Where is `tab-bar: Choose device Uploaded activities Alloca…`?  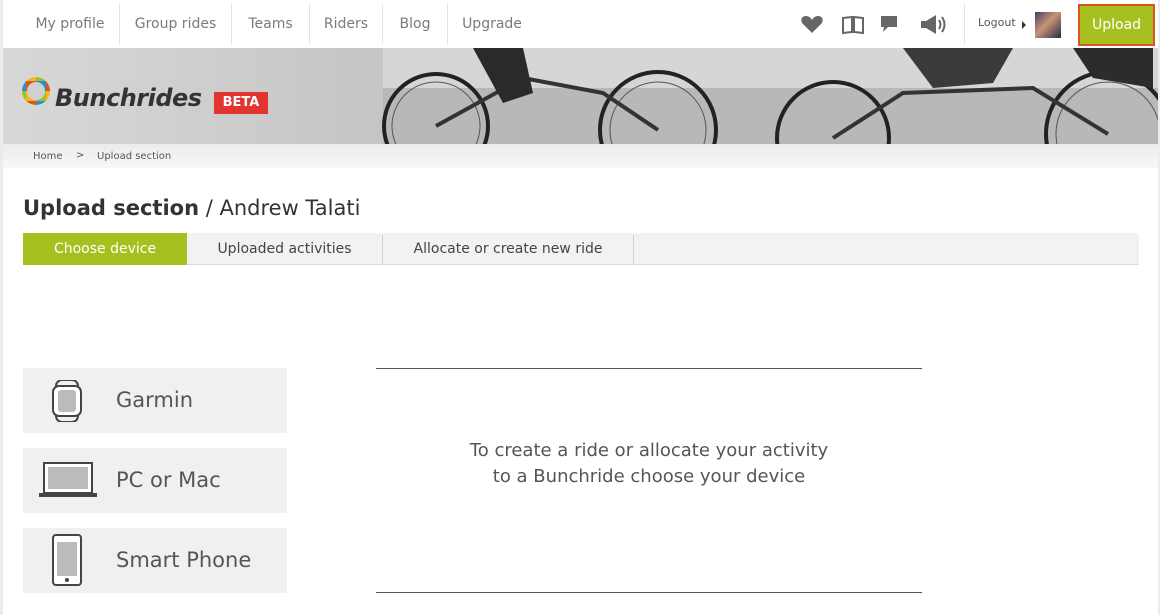 tab-bar: Choose device Uploaded activities Alloca… is located at coordinates (581, 249).